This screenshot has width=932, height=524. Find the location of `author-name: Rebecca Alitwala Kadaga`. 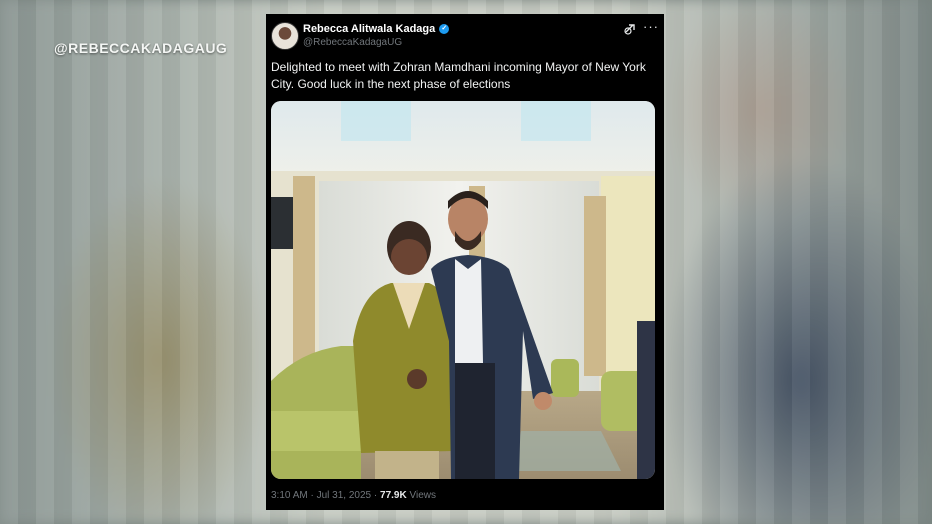

author-name: Rebecca Alitwala Kadaga is located at coordinates (369, 29).